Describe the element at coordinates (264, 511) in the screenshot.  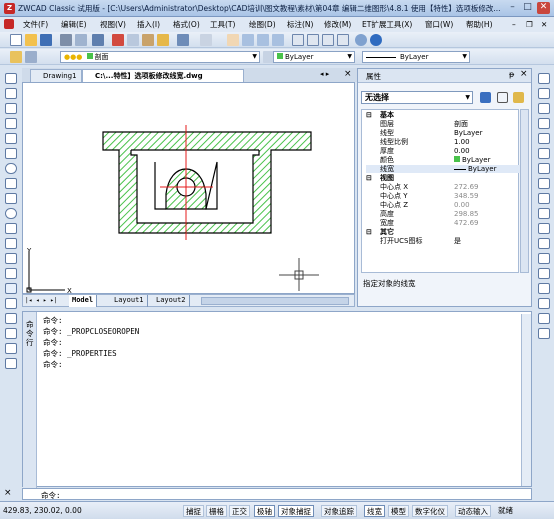
I see `polar-toggle: 极轴` at that location.